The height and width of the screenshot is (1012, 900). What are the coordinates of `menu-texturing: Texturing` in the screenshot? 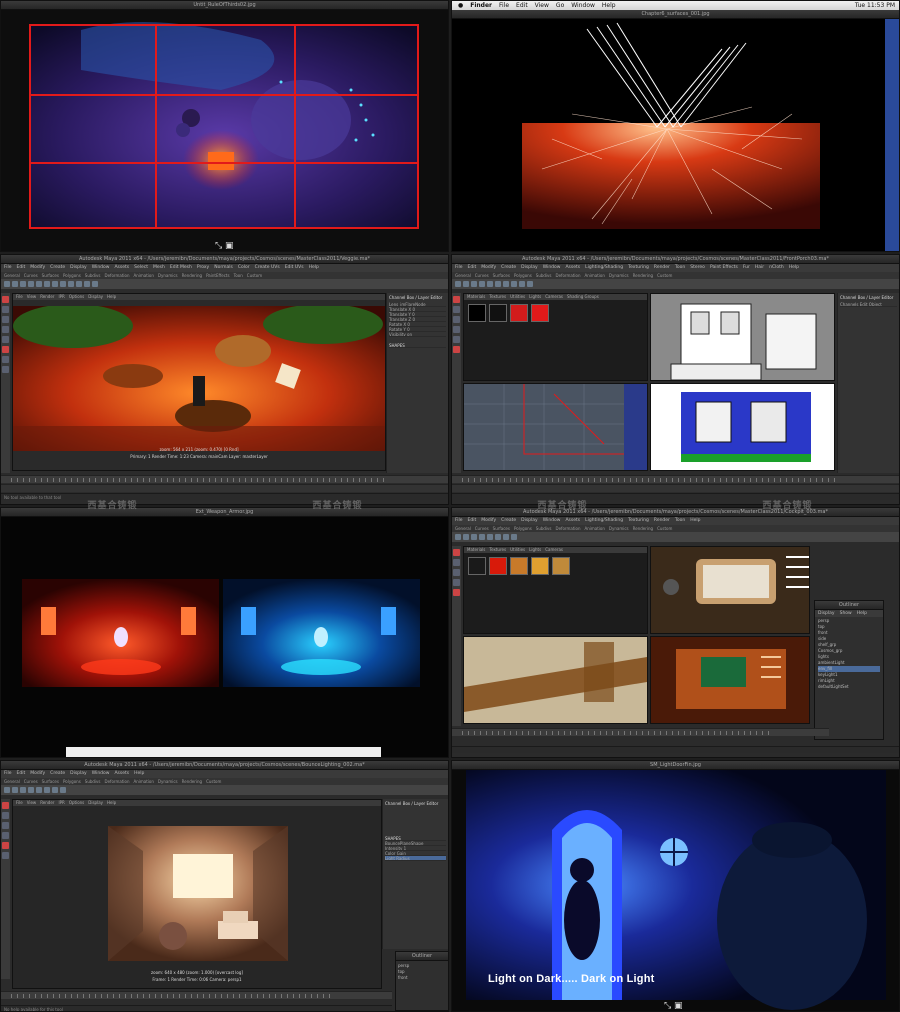 It's located at (638, 268).